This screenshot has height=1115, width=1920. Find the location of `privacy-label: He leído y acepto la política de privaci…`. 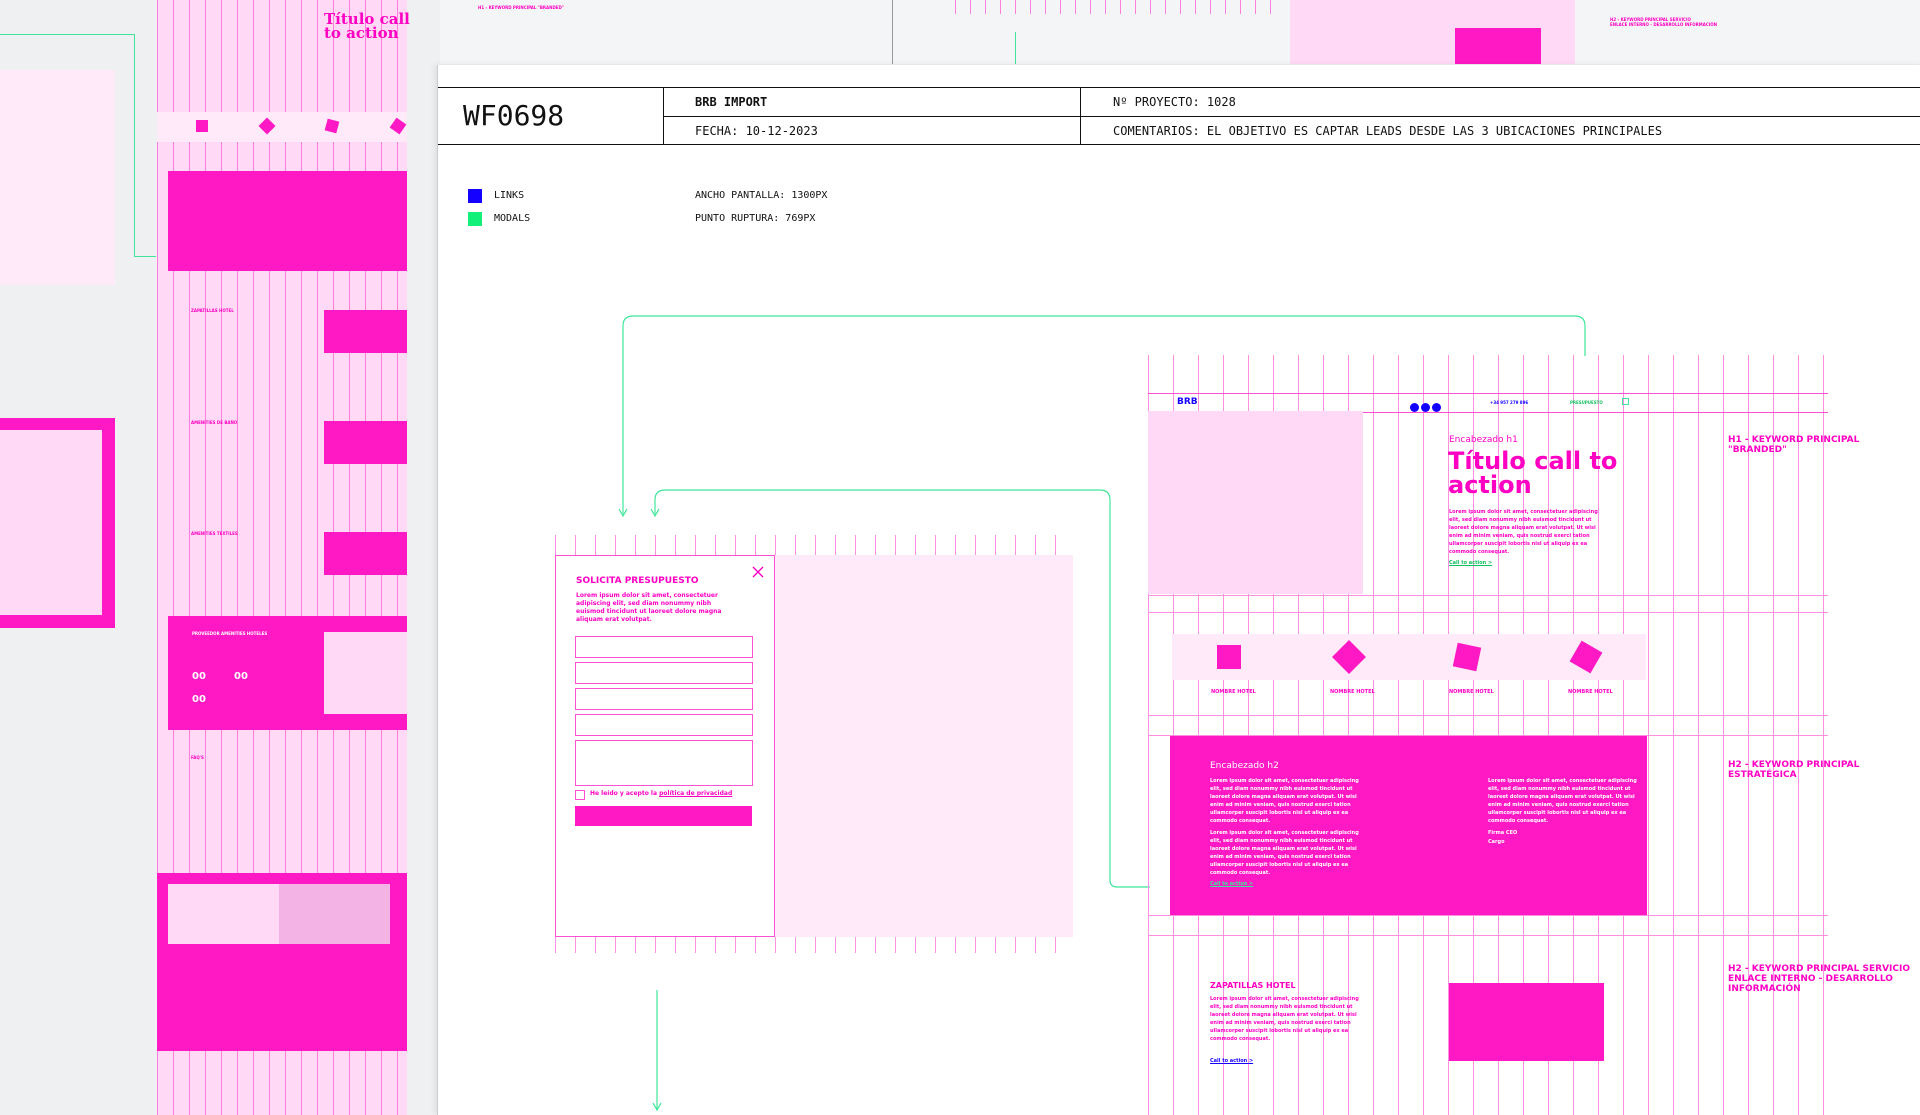

privacy-label: He leído y acepto la política de privaci… is located at coordinates (661, 793).